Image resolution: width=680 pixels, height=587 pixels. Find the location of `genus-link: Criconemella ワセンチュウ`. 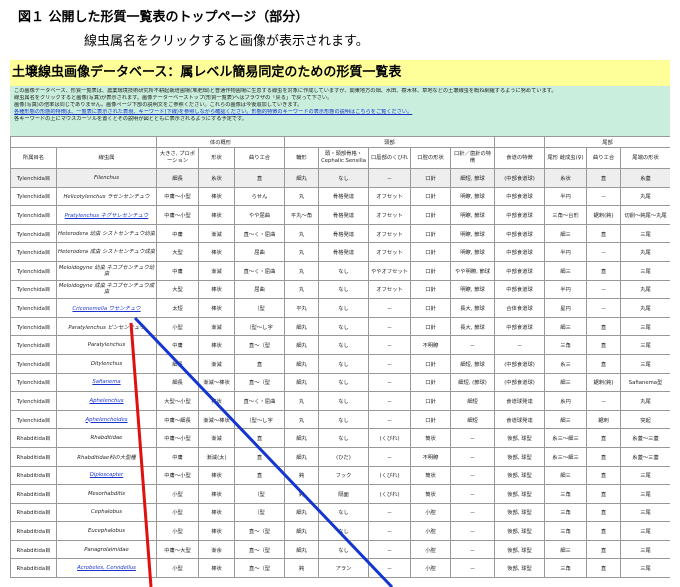

genus-link: Criconemella ワセンチュウ is located at coordinates (106, 308).